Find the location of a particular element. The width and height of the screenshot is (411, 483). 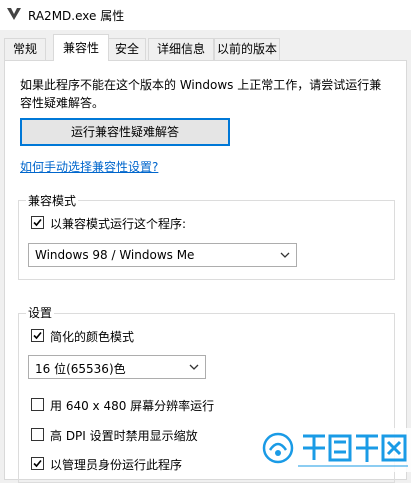

tab-previous-versions: 以前的版本 is located at coordinates (247, 49).